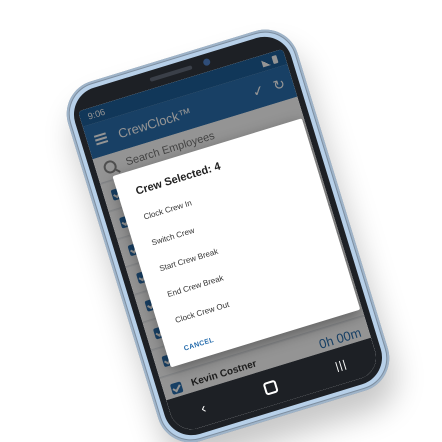 The height and width of the screenshot is (442, 442). What do you see at coordinates (207, 62) in the screenshot?
I see `front-camera` at bounding box center [207, 62].